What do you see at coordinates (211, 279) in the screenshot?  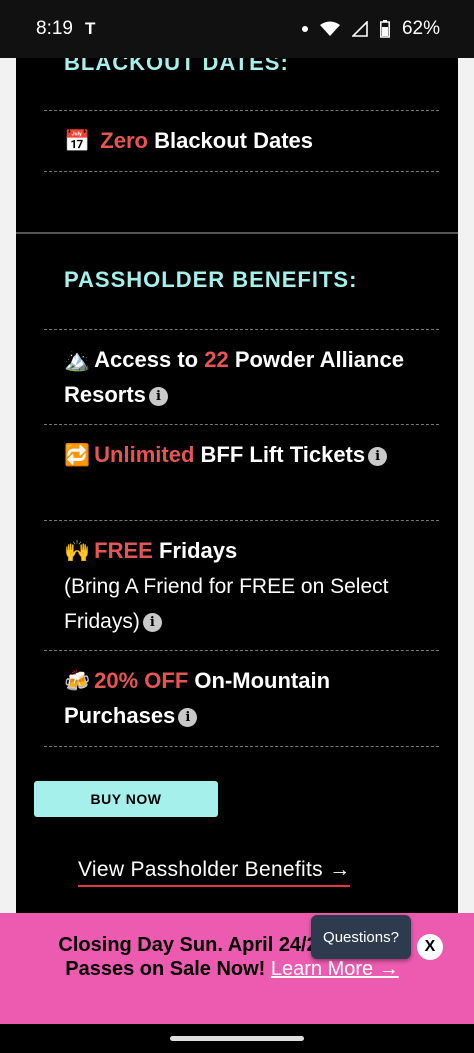 I see `benefits-heading: PASSHOLDER BENEFITS:` at bounding box center [211, 279].